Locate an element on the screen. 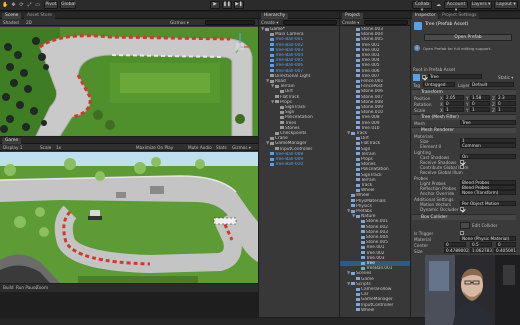  account-dropdown: Account ▾ is located at coordinates (456, 7).